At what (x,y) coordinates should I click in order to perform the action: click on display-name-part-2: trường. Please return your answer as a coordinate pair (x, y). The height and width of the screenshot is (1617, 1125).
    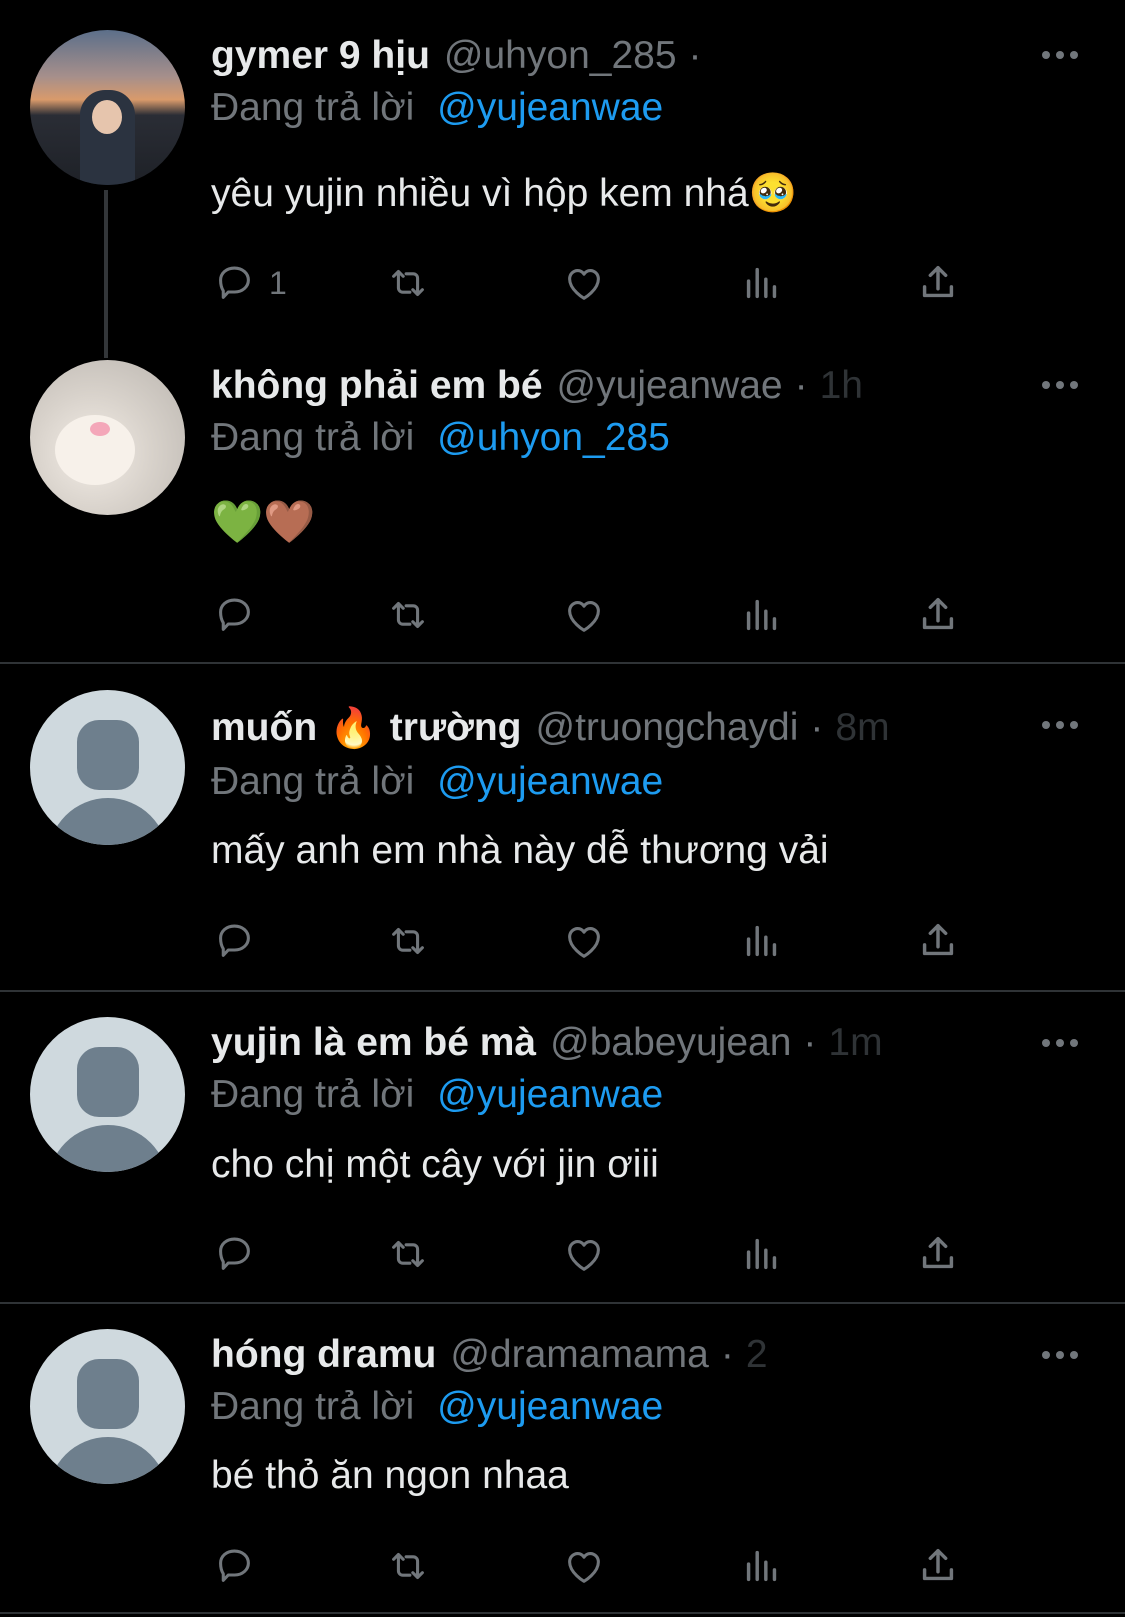
    Looking at the image, I should click on (456, 728).